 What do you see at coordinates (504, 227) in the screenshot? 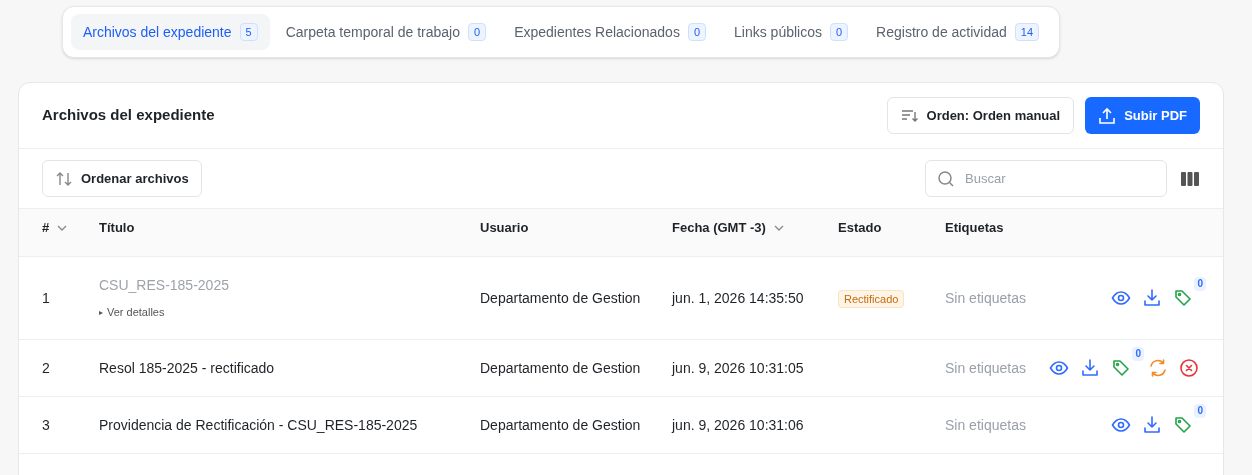
I see `column-header: Usuario` at bounding box center [504, 227].